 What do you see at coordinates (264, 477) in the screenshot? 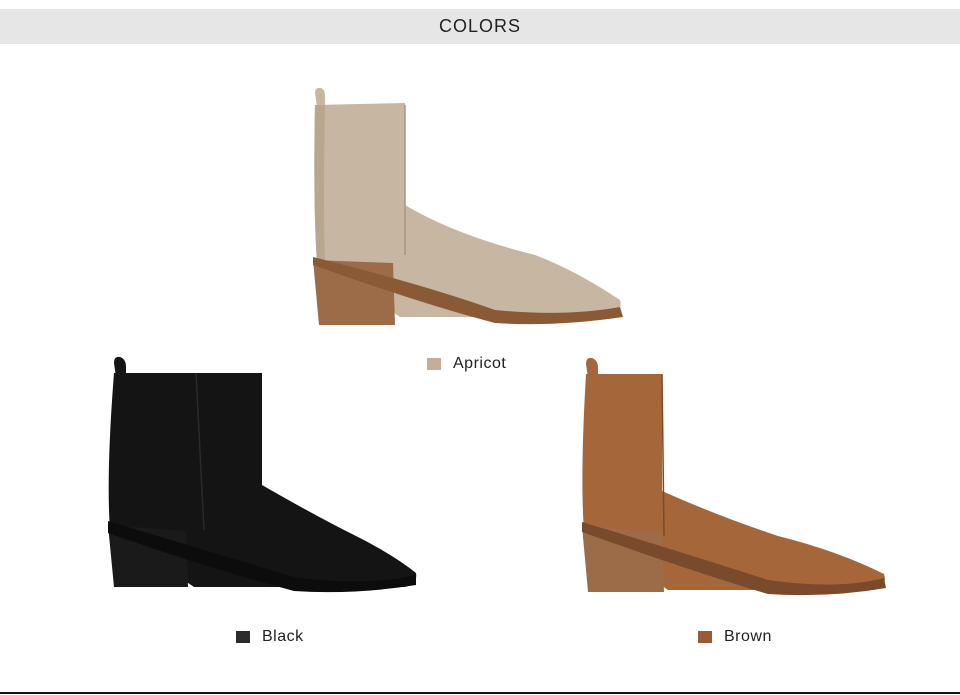
I see `boot-image-black` at bounding box center [264, 477].